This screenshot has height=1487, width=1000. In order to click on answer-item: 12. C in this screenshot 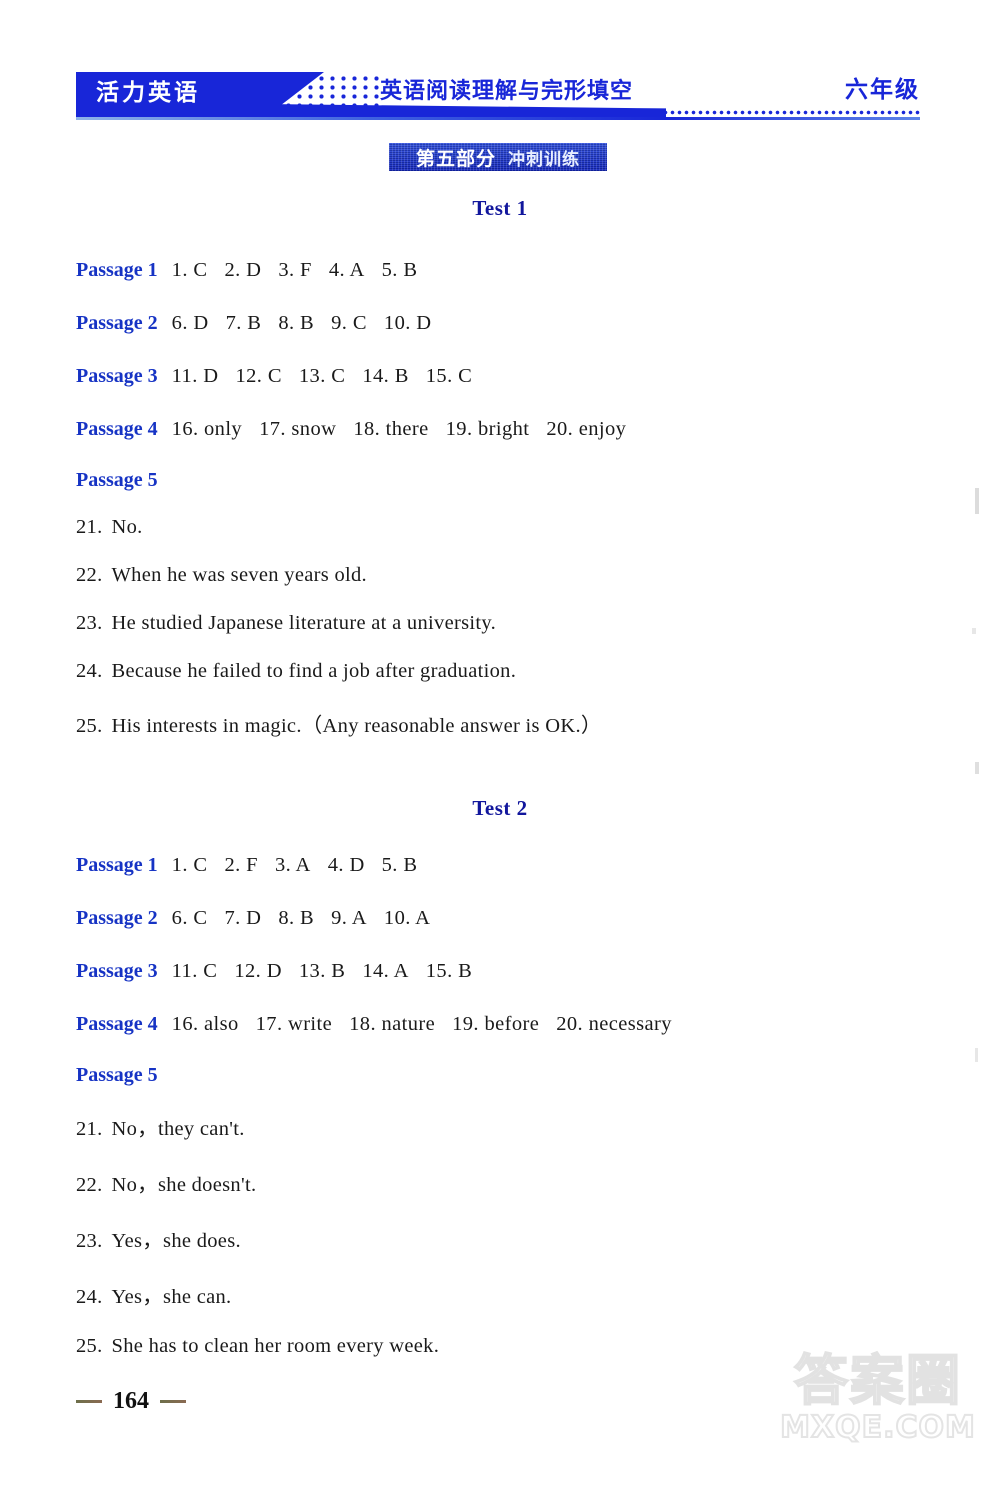, I will do `click(258, 376)`.